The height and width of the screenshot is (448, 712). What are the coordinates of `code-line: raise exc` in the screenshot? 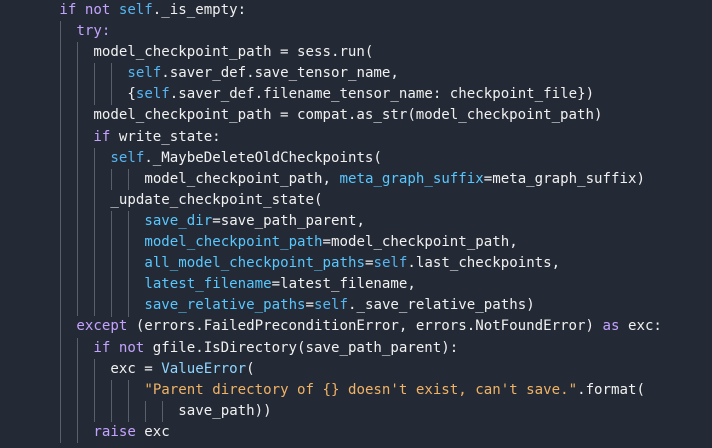 It's located at (356, 432).